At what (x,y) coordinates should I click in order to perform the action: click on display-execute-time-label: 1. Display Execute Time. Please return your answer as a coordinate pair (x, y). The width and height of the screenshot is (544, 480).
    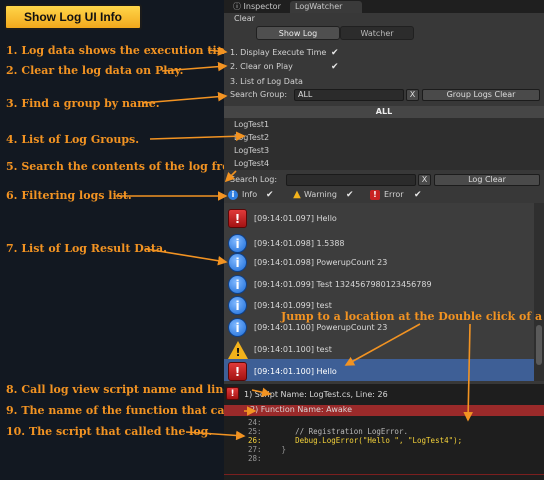
    Looking at the image, I should click on (278, 52).